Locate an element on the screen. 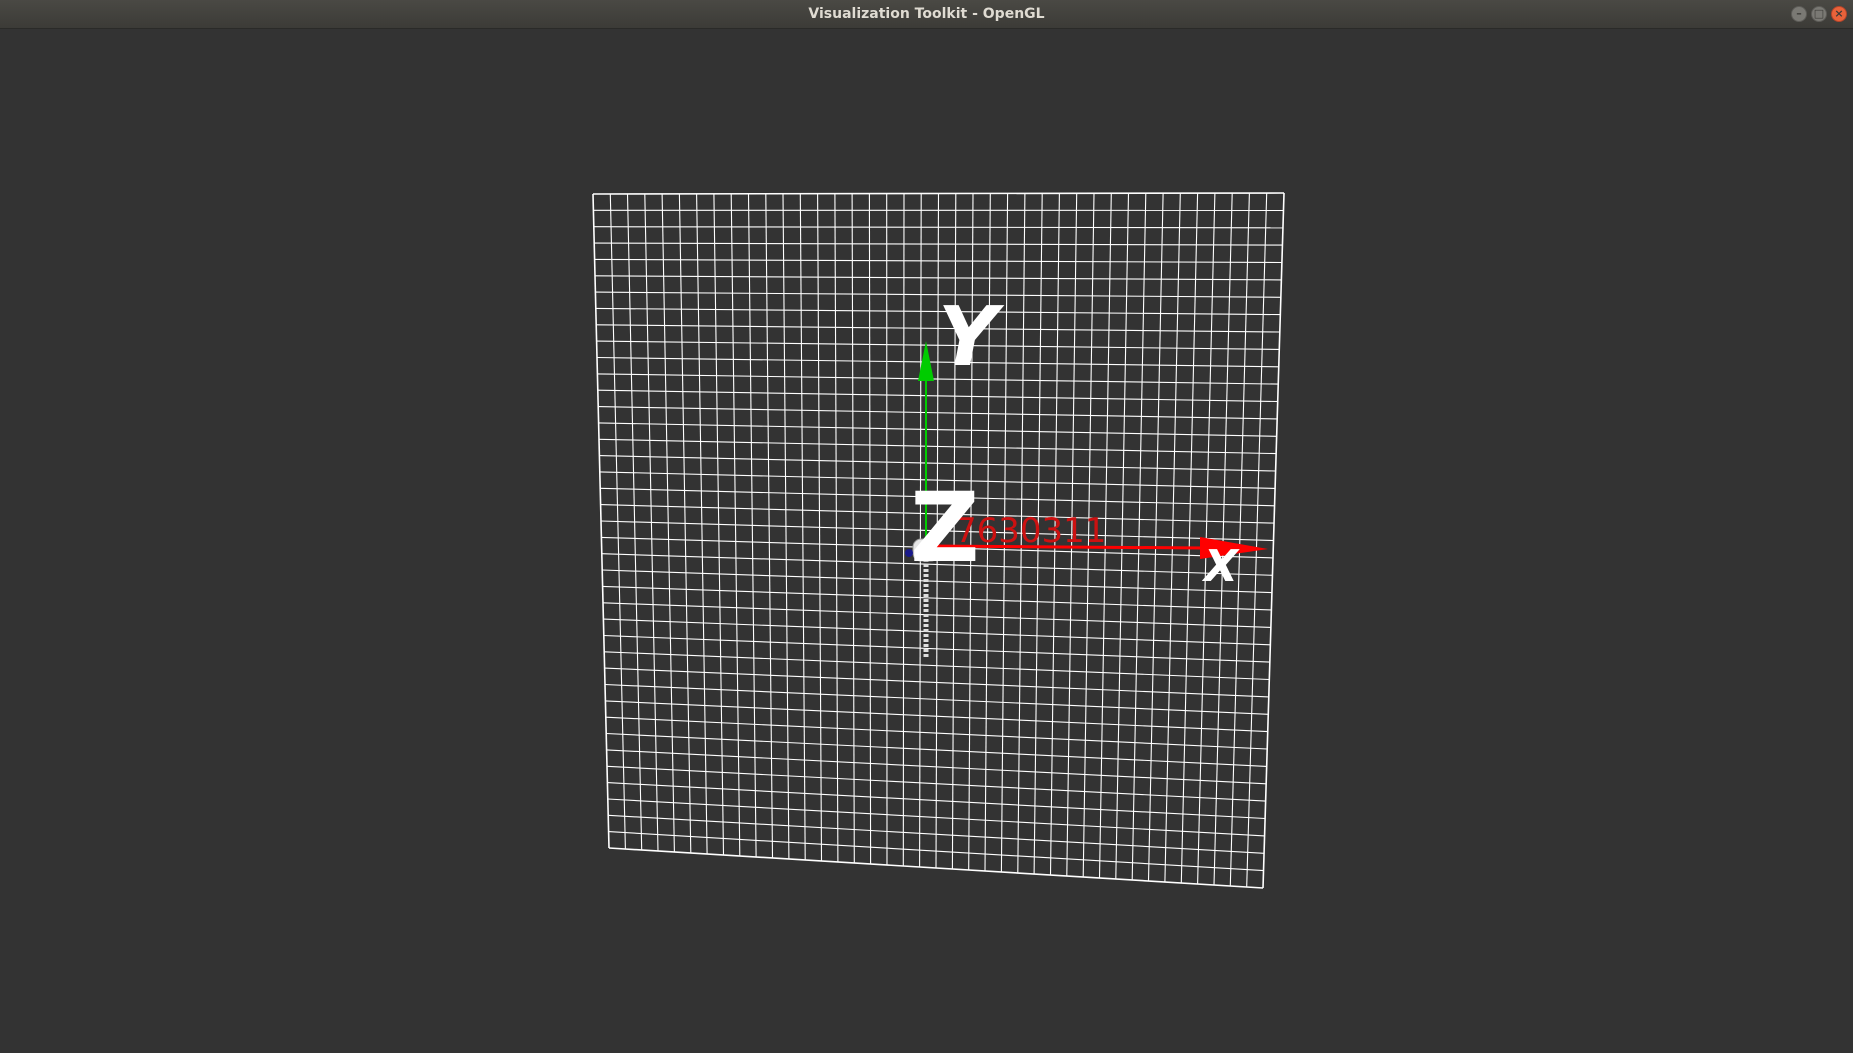 The width and height of the screenshot is (1853, 1053). maximize-icon: □ is located at coordinates (1819, 13).